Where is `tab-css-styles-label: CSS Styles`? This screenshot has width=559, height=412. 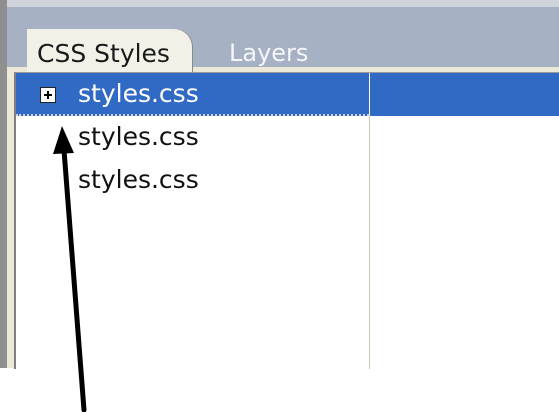
tab-css-styles-label: CSS Styles is located at coordinates (103, 53).